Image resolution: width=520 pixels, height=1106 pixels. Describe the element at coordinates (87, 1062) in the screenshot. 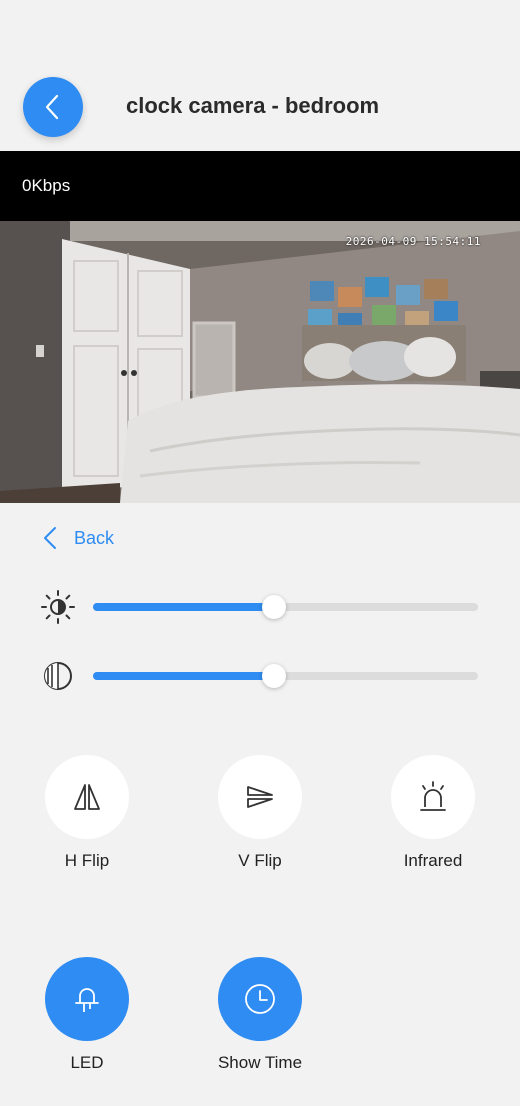

I see `led-label: LED` at that location.